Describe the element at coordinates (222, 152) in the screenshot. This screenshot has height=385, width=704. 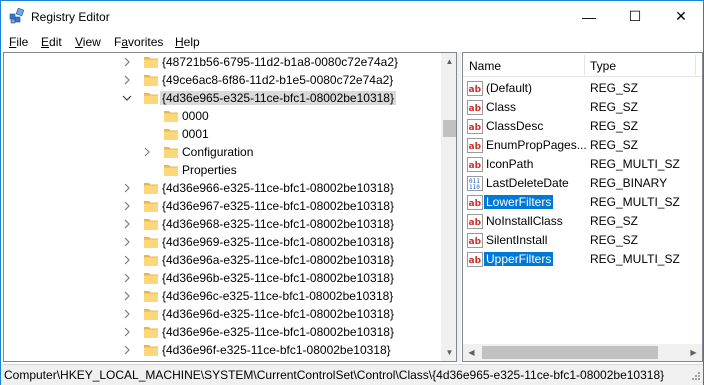
I see `tree-node: Configuration` at that location.